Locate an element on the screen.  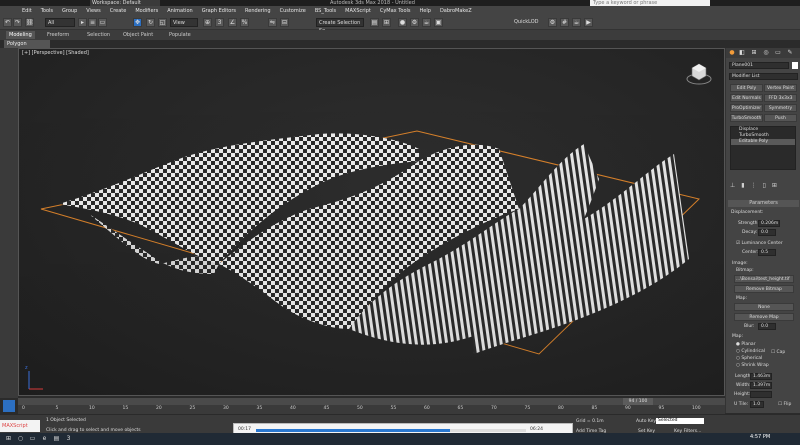
tab-freeform: Freeform is located at coordinates (58, 35).